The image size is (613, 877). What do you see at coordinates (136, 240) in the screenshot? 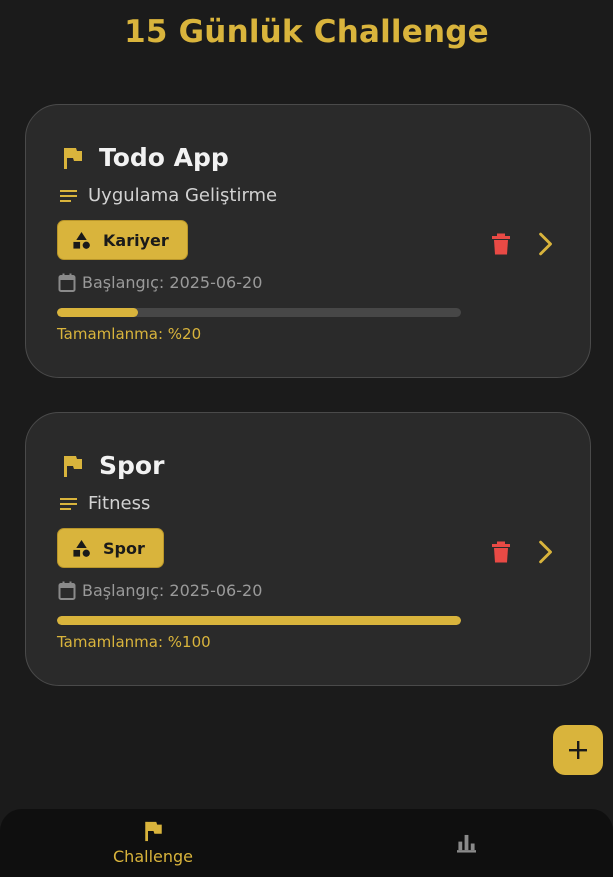
I see `category-label: Kariyer` at bounding box center [136, 240].